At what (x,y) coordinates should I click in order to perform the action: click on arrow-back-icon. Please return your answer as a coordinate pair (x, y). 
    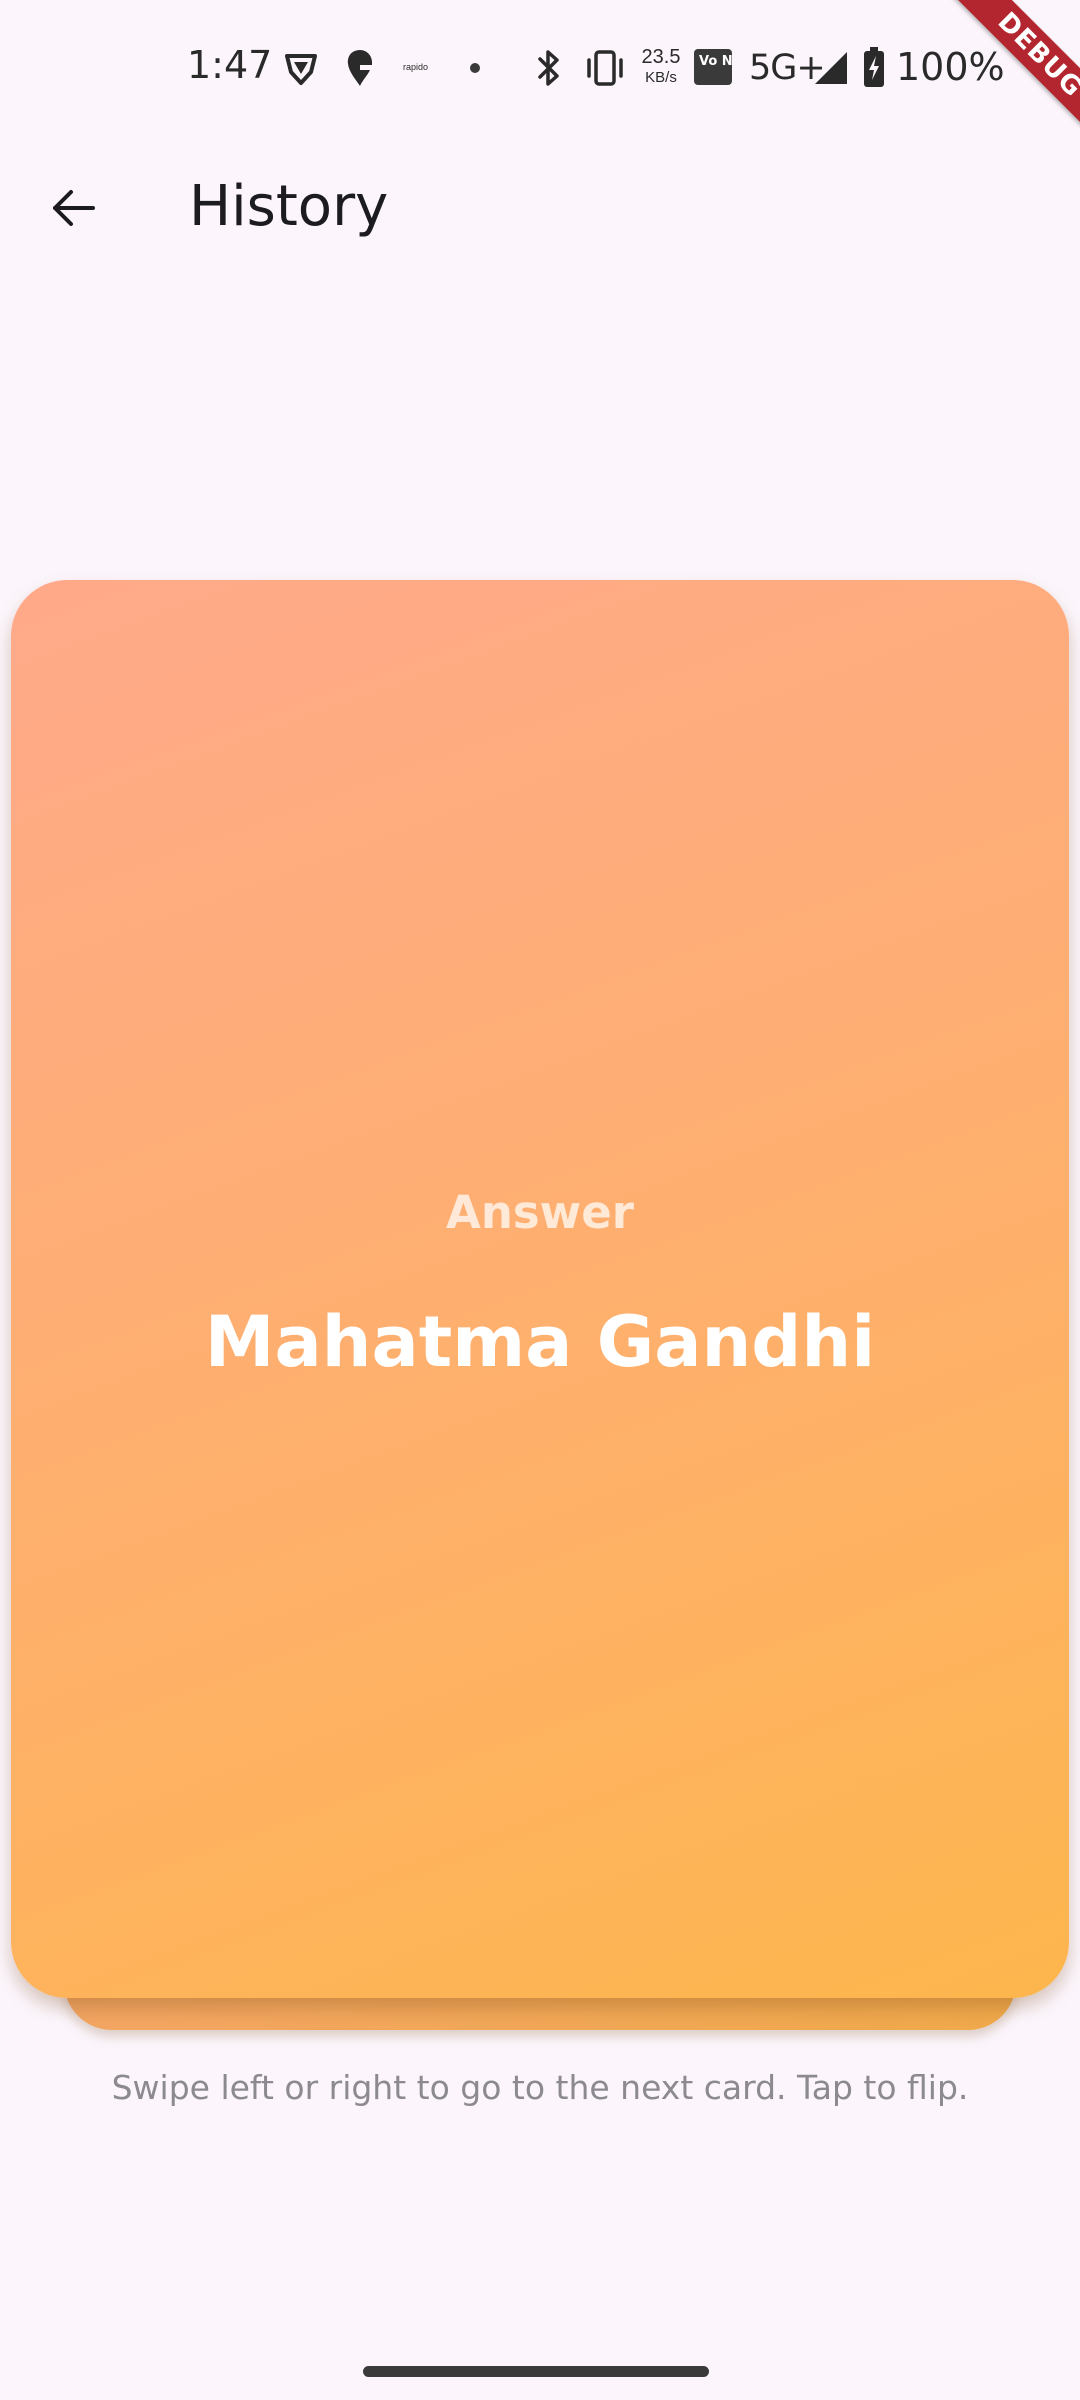
    Looking at the image, I should click on (74, 208).